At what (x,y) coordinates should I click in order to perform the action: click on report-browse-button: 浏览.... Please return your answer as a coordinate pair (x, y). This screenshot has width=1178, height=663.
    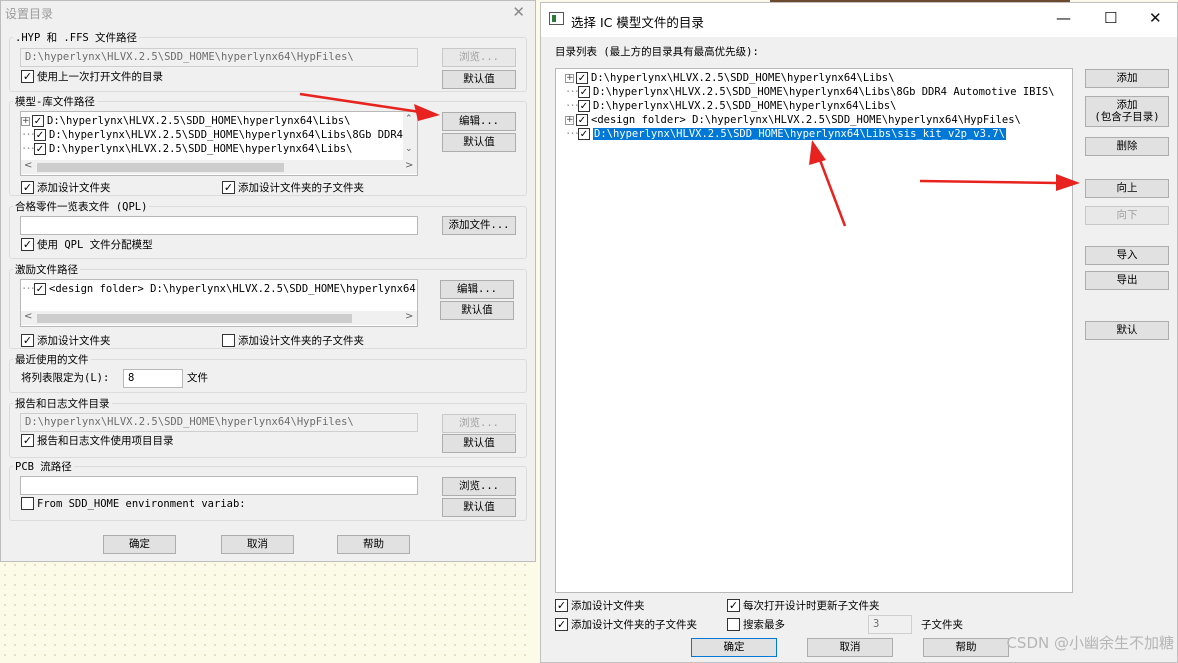
    Looking at the image, I should click on (479, 423).